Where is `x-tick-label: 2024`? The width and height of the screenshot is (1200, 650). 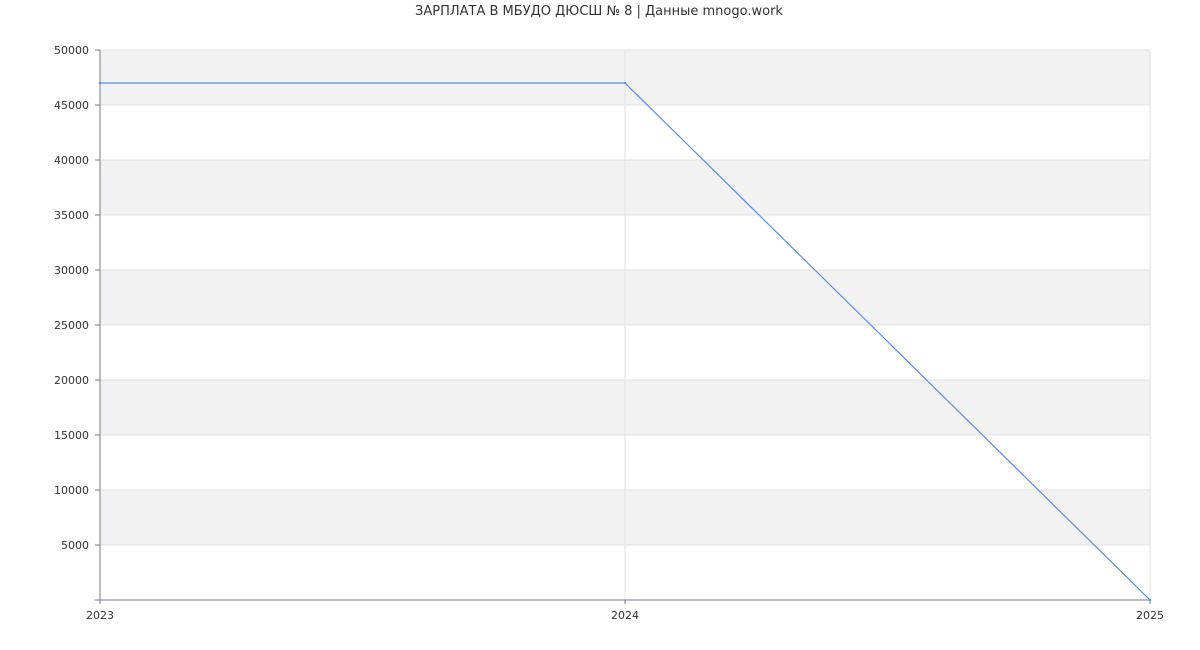 x-tick-label: 2024 is located at coordinates (625, 615).